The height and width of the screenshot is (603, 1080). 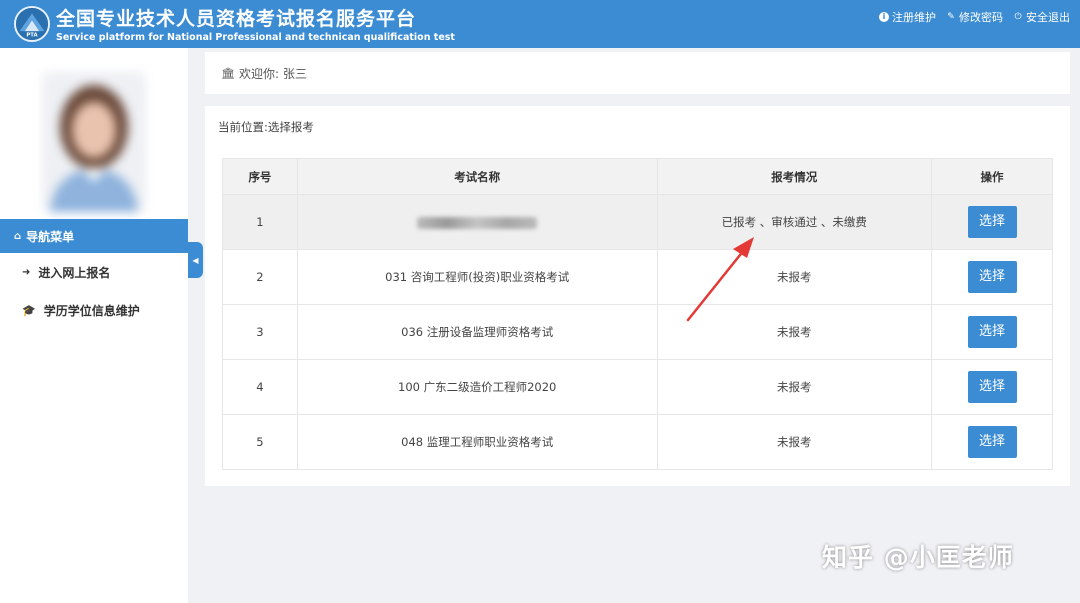 I want to click on home-icon: ⌂, so click(x=18, y=236).